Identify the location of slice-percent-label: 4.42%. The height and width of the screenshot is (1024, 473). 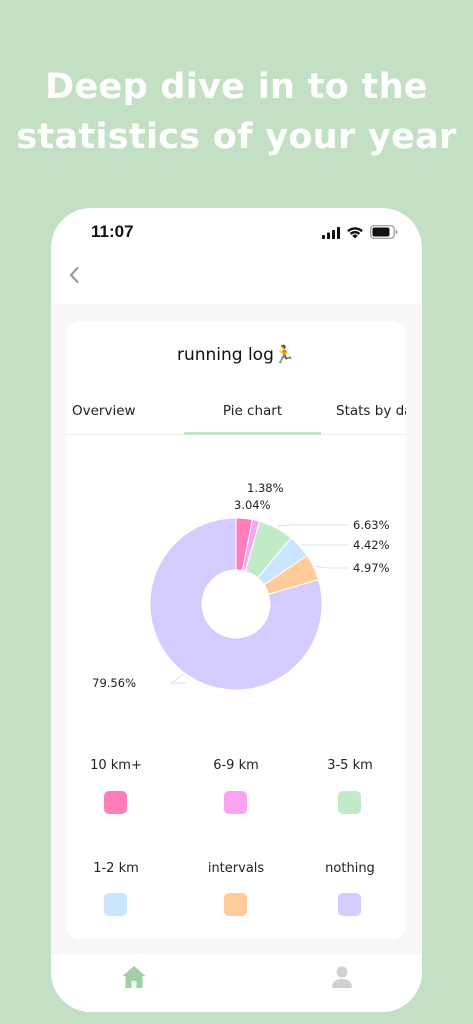
(371, 545).